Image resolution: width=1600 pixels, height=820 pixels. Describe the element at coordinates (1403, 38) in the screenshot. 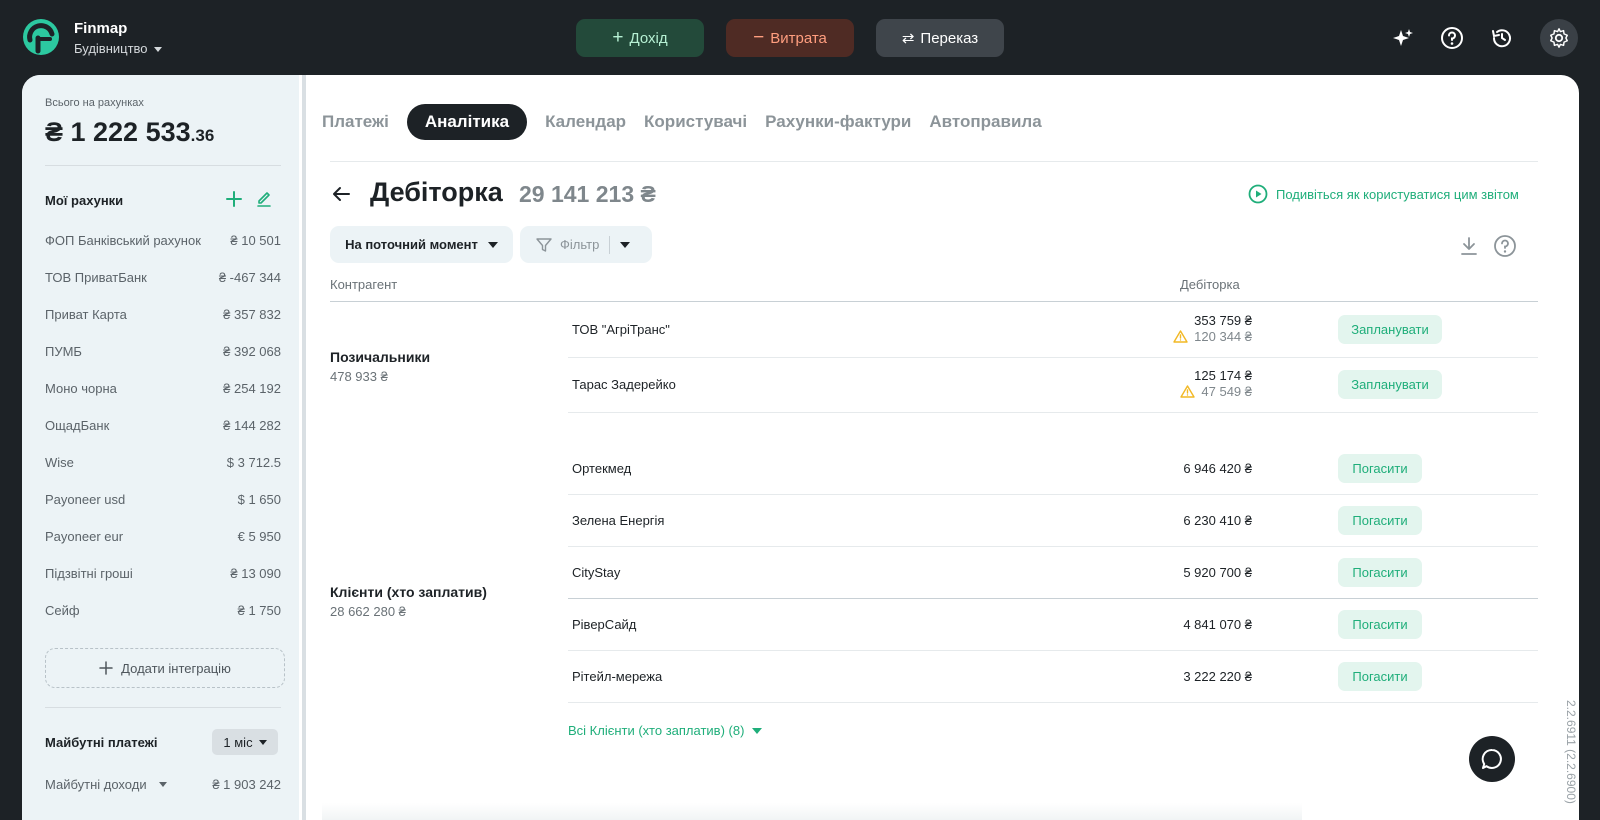

I see `ai-sparkle-icon` at that location.